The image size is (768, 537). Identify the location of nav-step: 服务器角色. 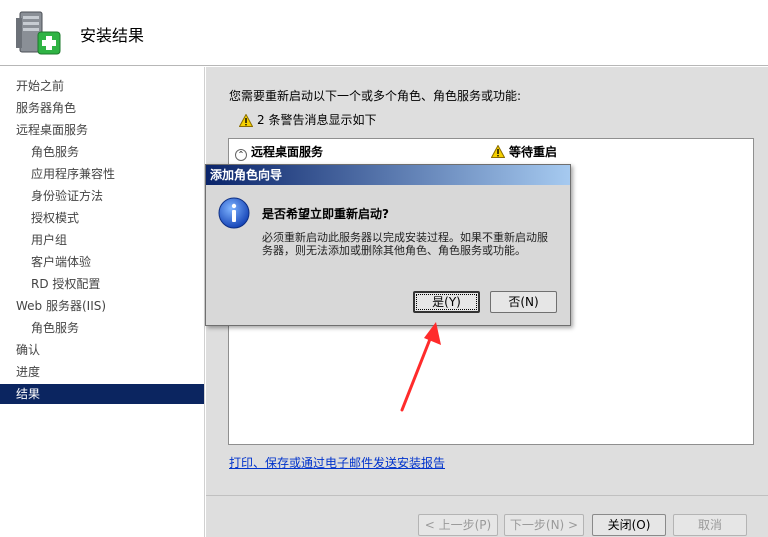
(102, 108).